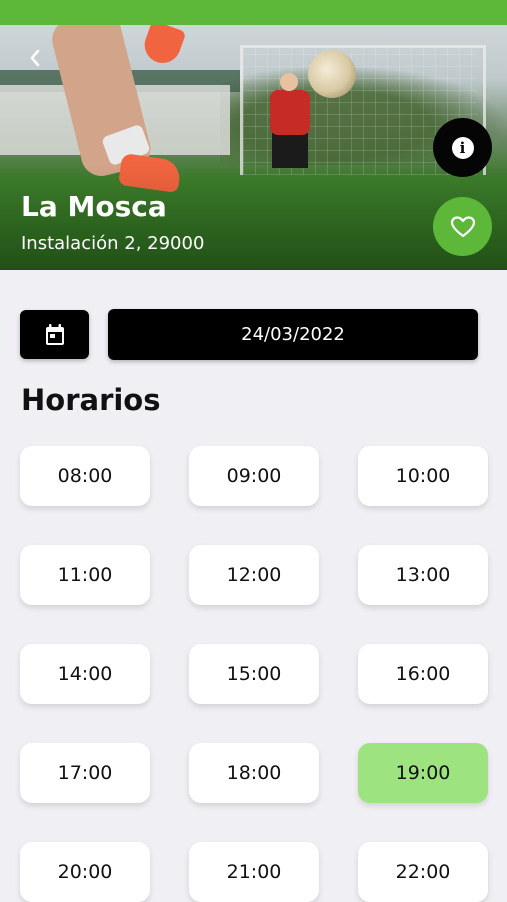  What do you see at coordinates (293, 334) in the screenshot?
I see `date-selector: 24/03/2022` at bounding box center [293, 334].